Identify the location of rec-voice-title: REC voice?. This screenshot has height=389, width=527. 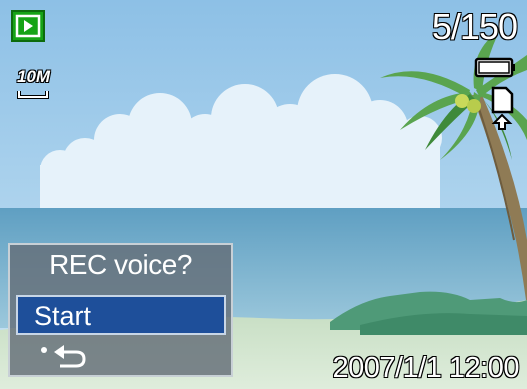
(120, 264).